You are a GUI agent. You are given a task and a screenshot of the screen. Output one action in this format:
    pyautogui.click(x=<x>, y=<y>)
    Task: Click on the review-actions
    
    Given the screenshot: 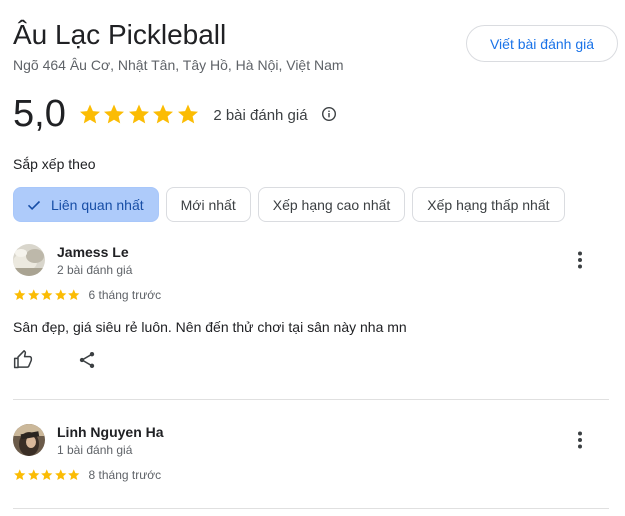 What is the action you would take?
    pyautogui.click(x=55, y=360)
    